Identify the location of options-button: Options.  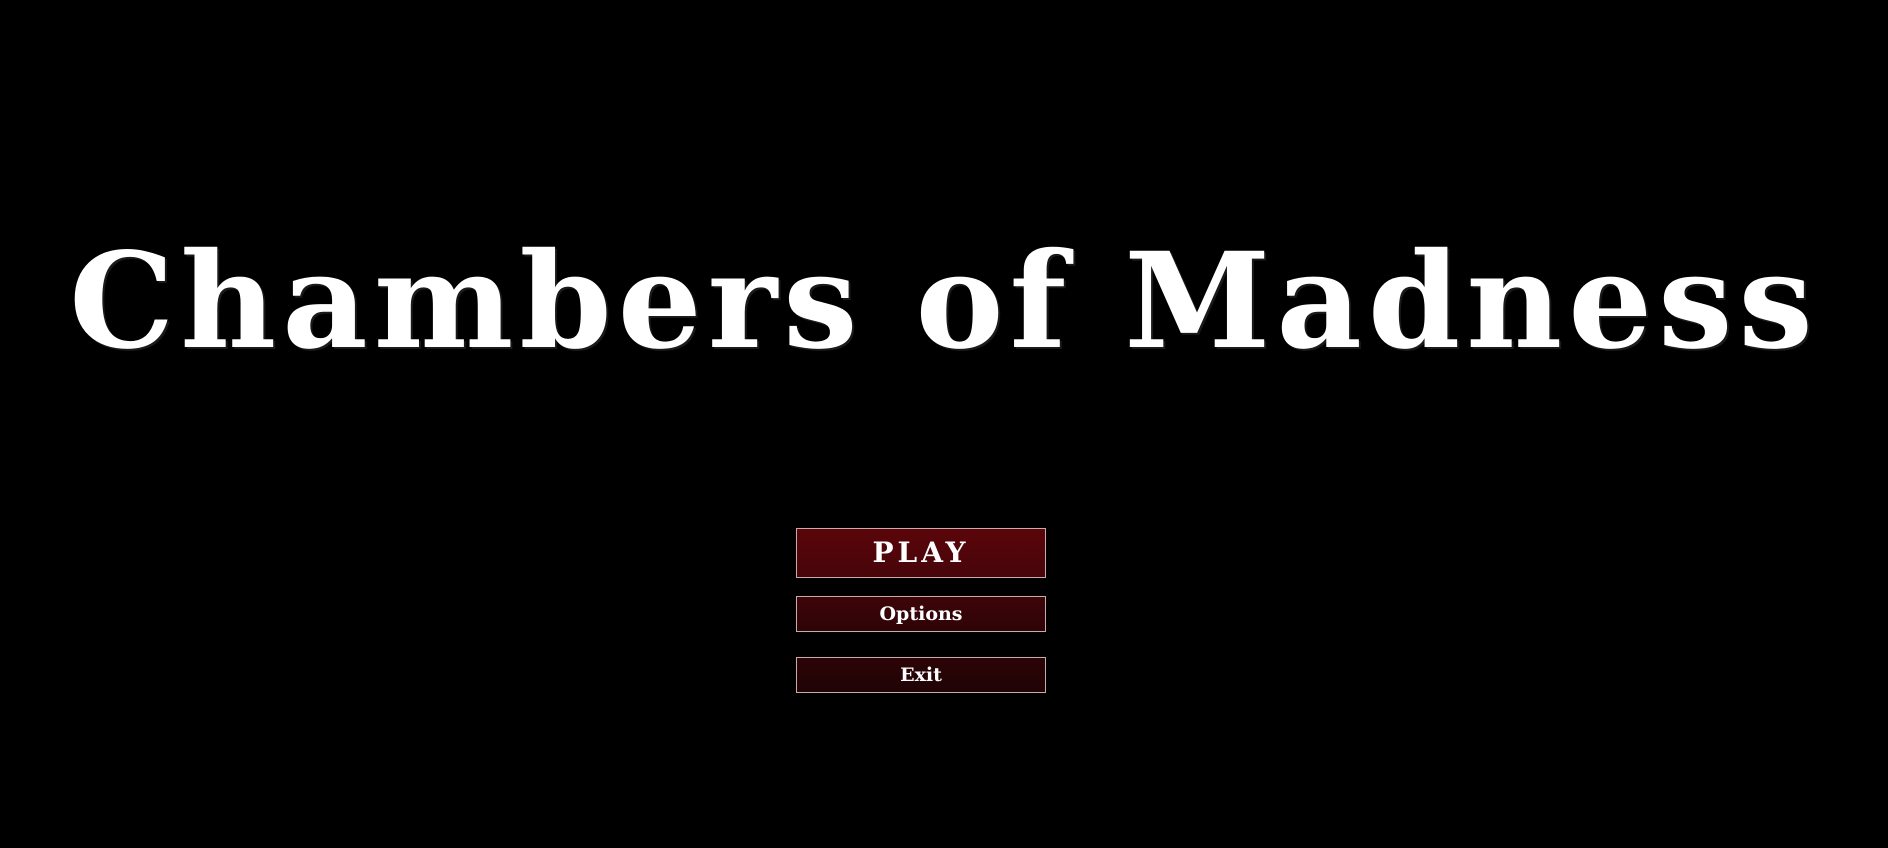
(921, 614).